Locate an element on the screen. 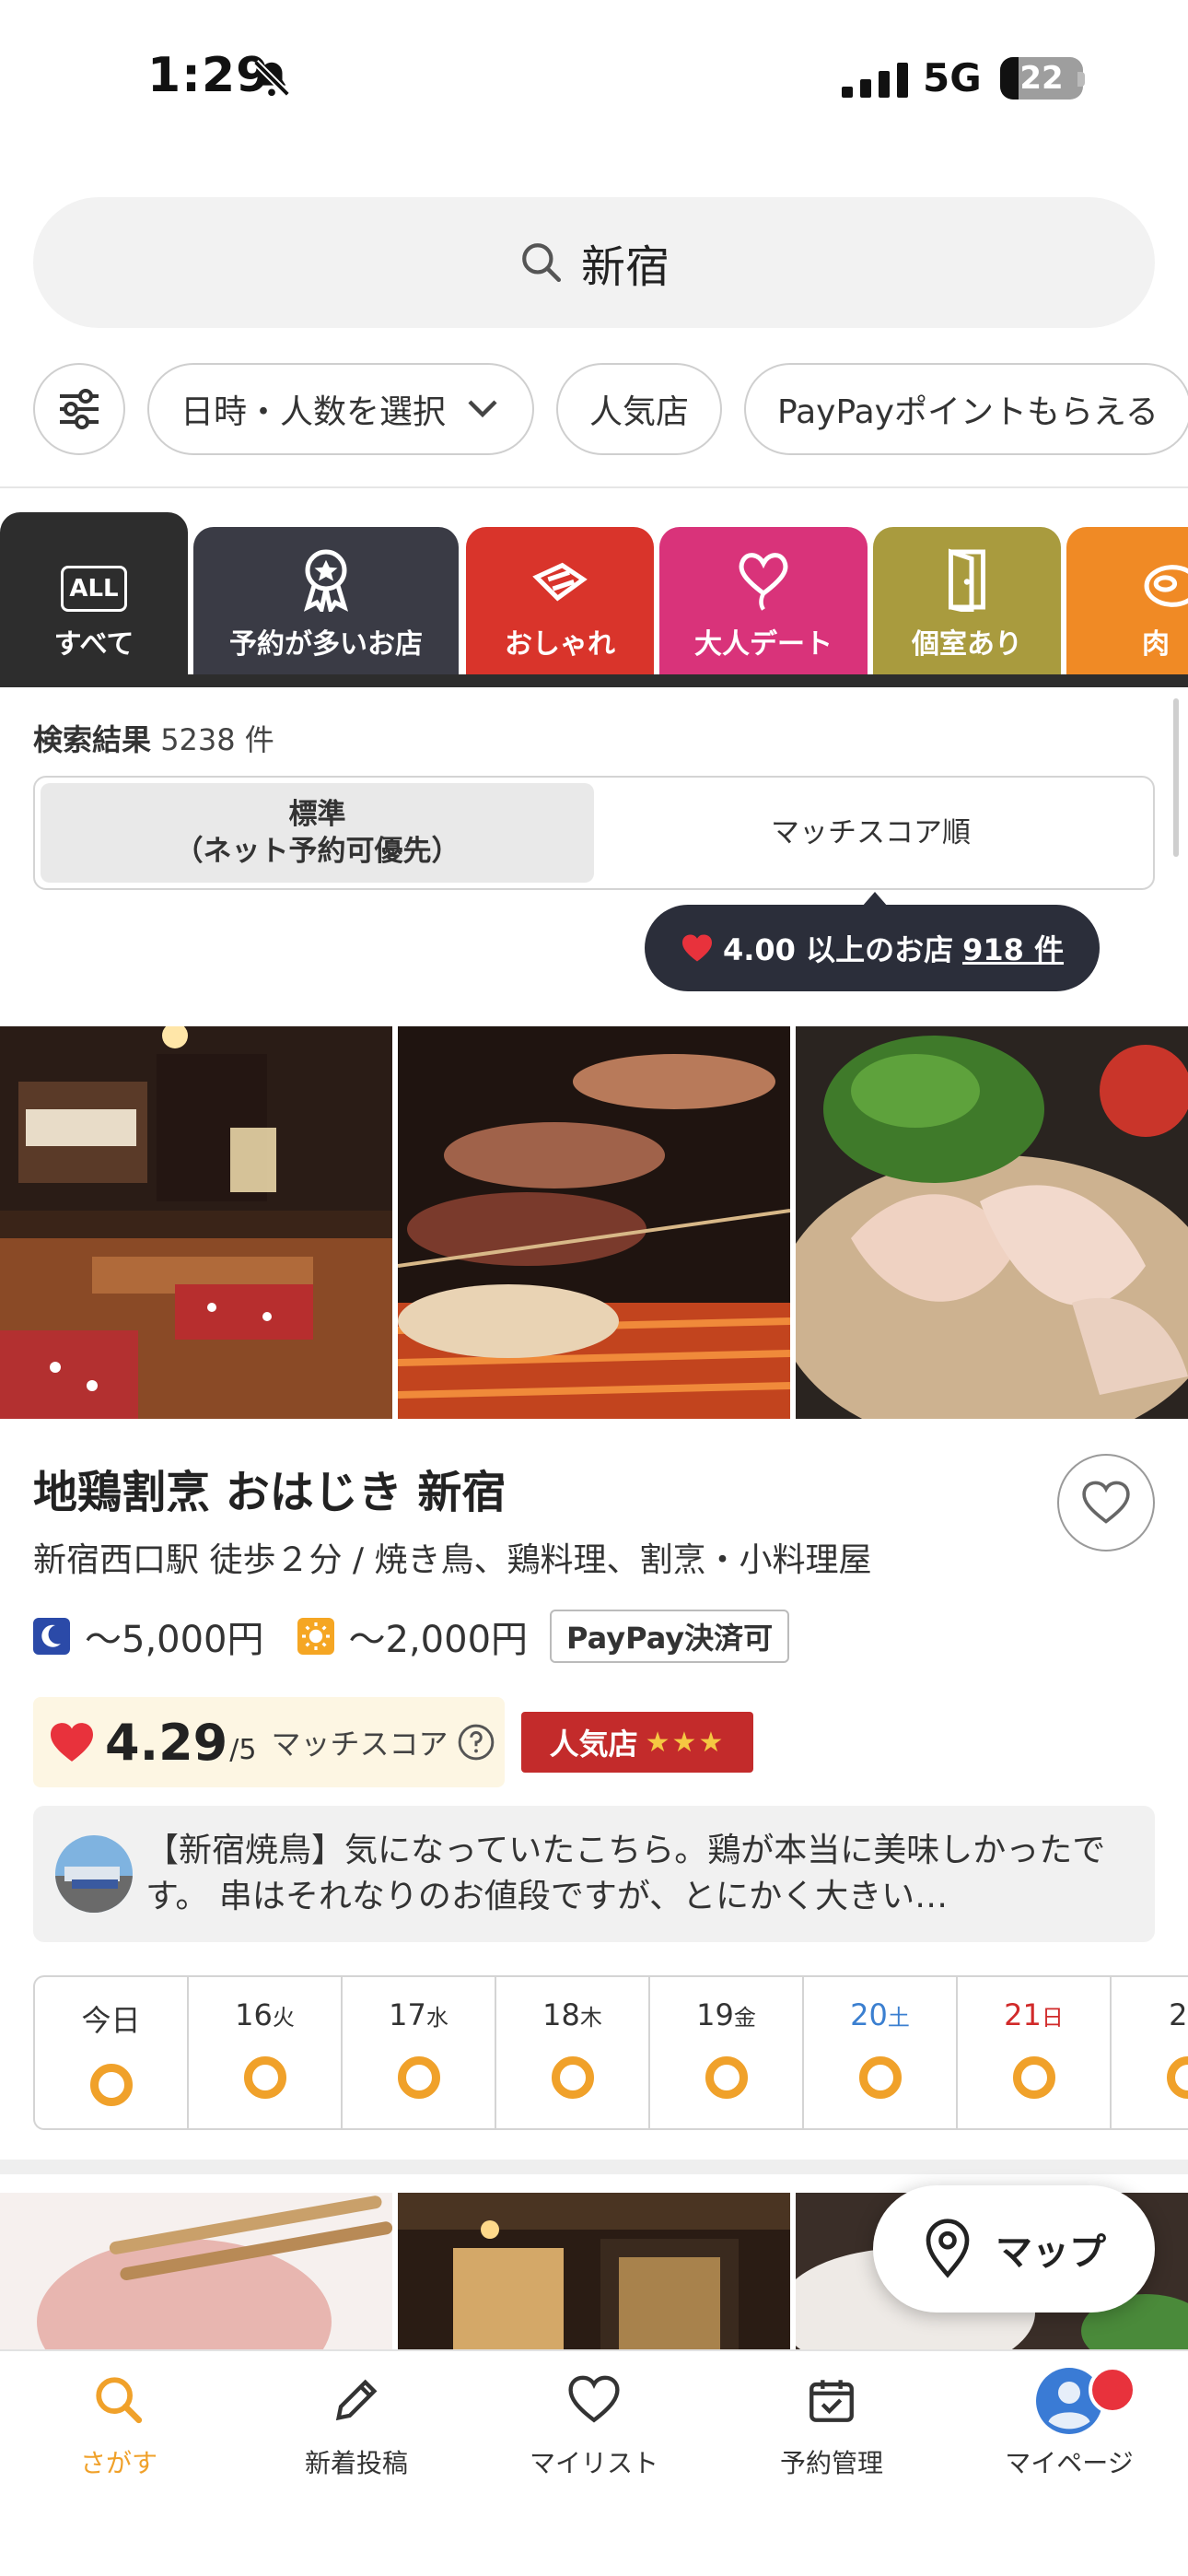 The image size is (1188, 2576). heart-icon is located at coordinates (594, 2399).